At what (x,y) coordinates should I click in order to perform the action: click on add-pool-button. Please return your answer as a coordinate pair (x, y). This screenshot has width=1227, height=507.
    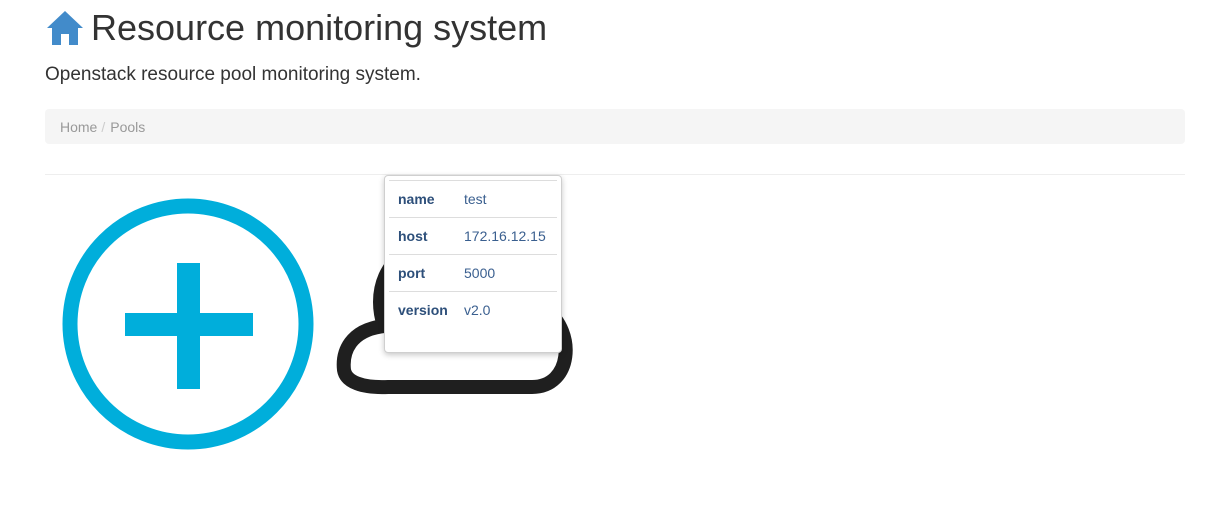
    Looking at the image, I should click on (188, 324).